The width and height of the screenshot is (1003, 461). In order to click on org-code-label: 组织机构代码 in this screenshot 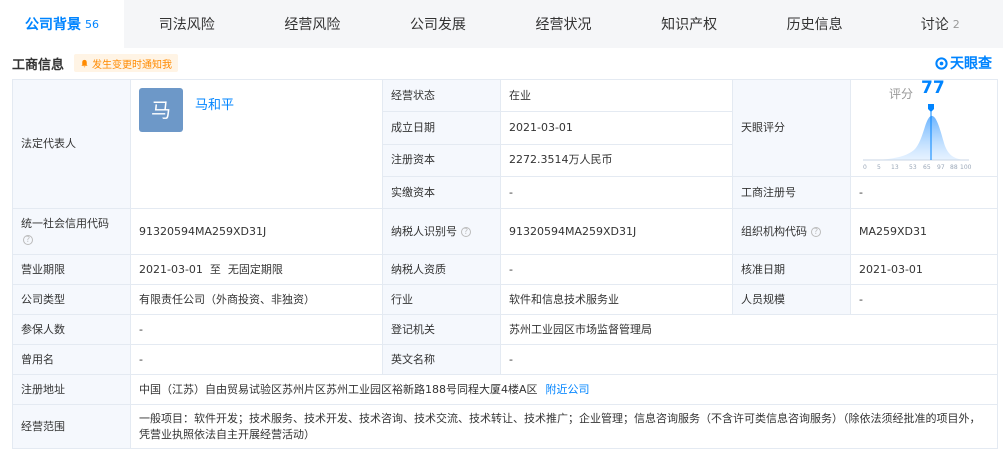, I will do `click(774, 231)`.